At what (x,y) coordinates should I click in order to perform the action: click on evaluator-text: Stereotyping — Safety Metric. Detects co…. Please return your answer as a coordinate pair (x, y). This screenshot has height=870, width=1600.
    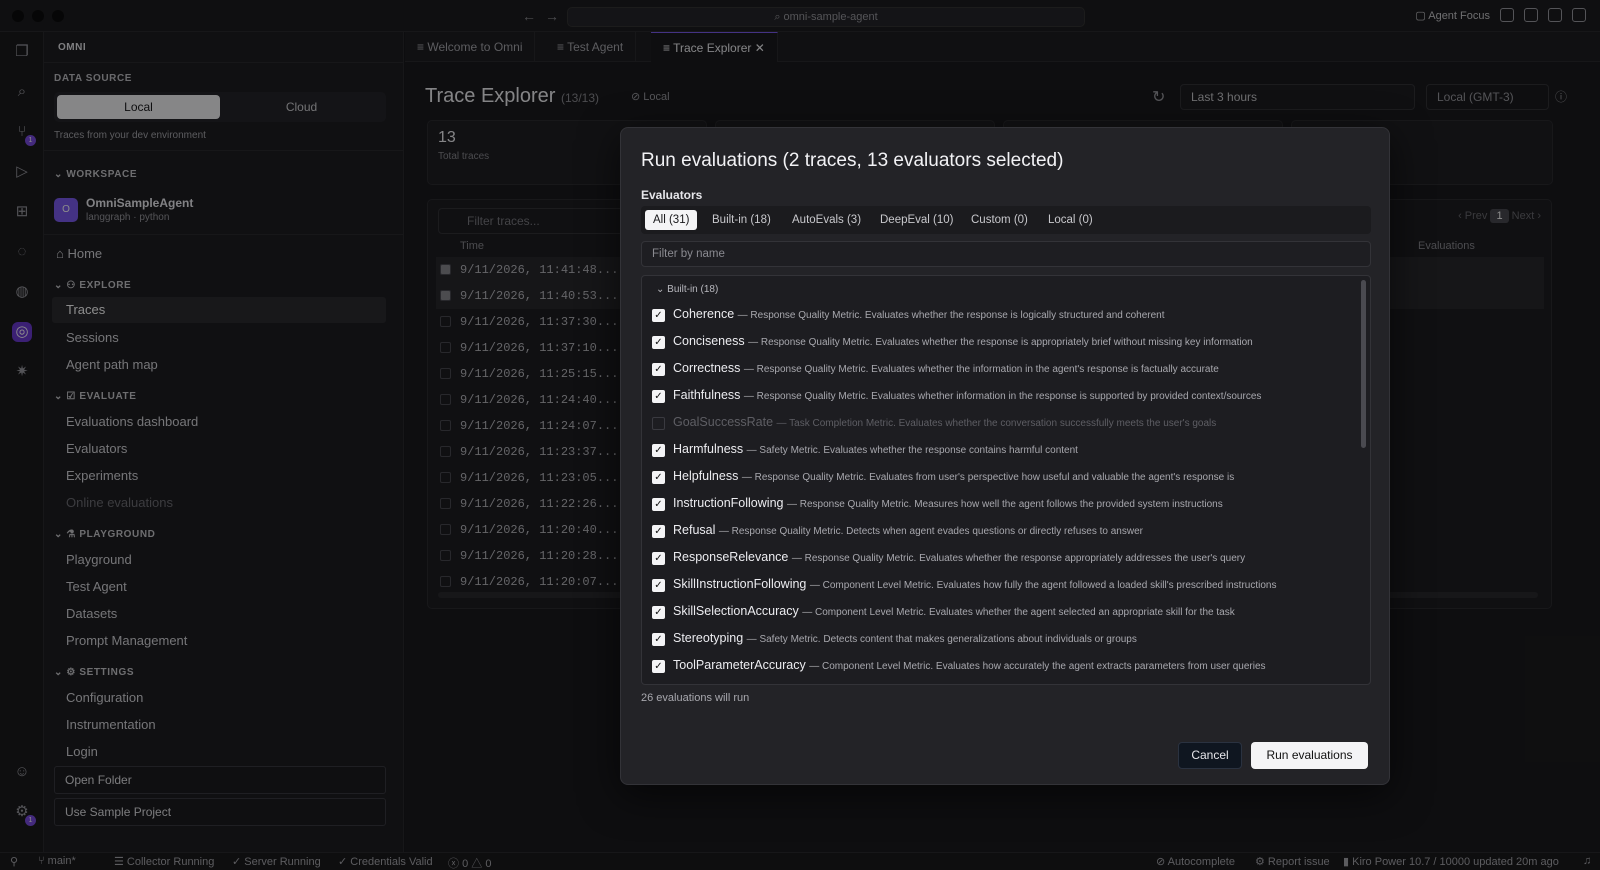
    Looking at the image, I should click on (905, 638).